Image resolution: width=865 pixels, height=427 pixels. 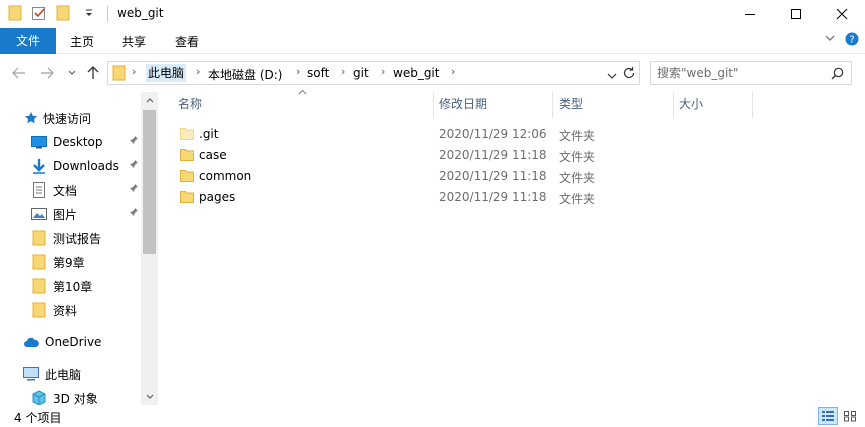 I want to click on nav-item-chapter-10: 第10章, so click(x=86, y=286).